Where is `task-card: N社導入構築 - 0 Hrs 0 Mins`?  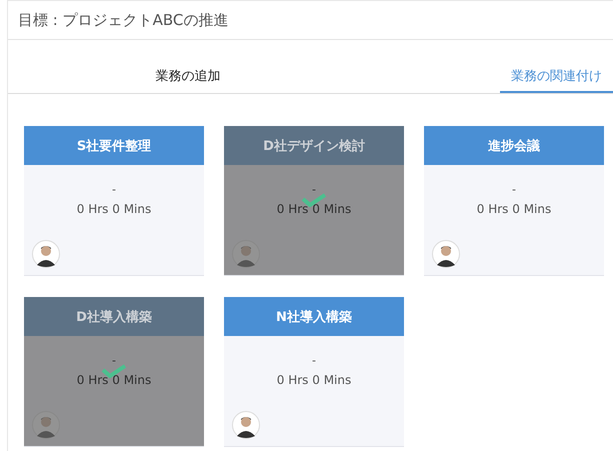
task-card: N社導入構築 - 0 Hrs 0 Mins is located at coordinates (314, 372).